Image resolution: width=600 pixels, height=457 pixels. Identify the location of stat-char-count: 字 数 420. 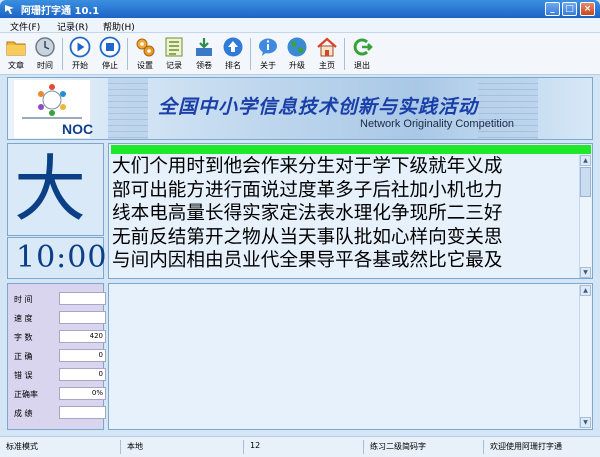
(60, 337).